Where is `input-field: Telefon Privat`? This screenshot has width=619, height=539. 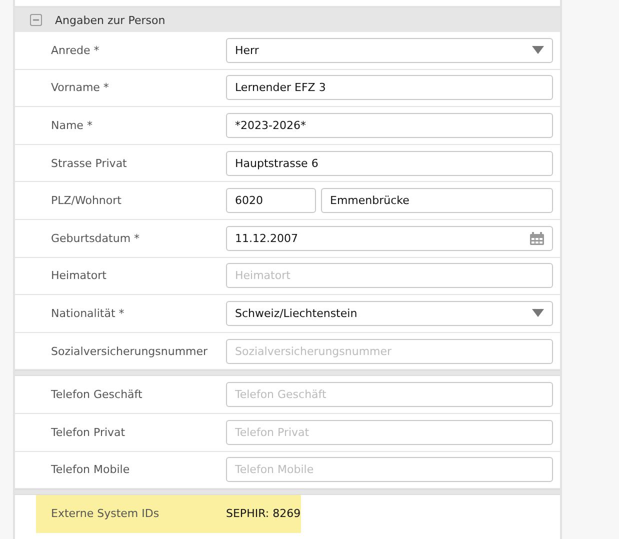 input-field: Telefon Privat is located at coordinates (389, 432).